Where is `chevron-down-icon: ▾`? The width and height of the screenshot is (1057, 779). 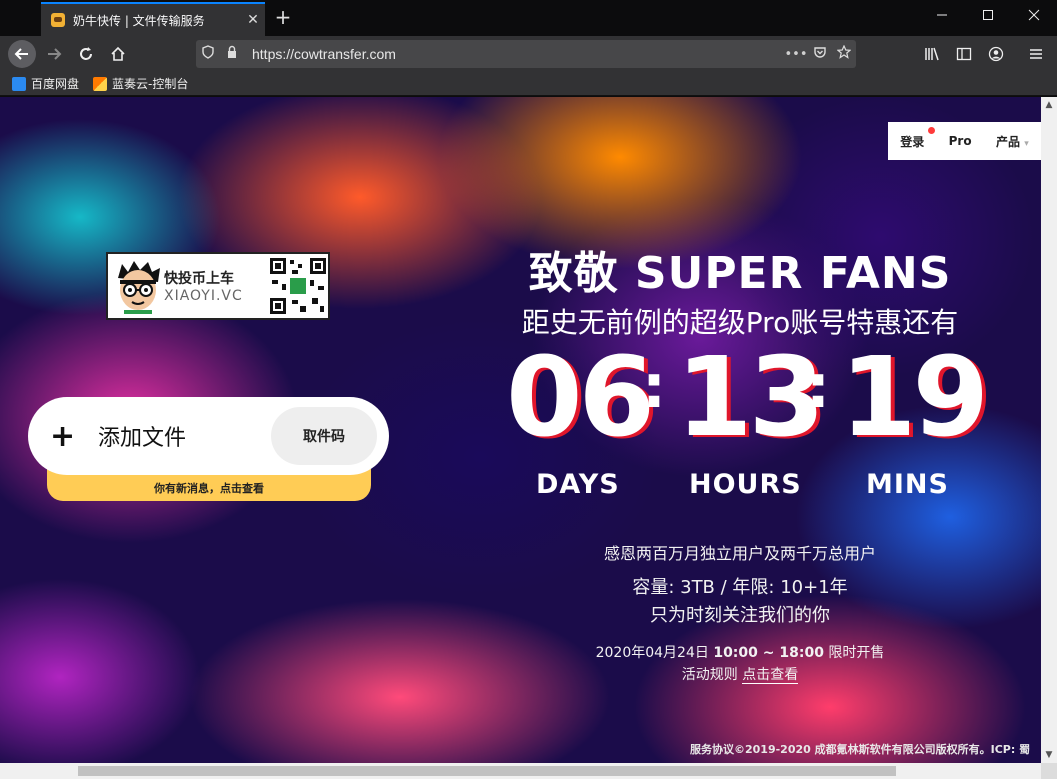
chevron-down-icon: ▾ is located at coordinates (1026, 143).